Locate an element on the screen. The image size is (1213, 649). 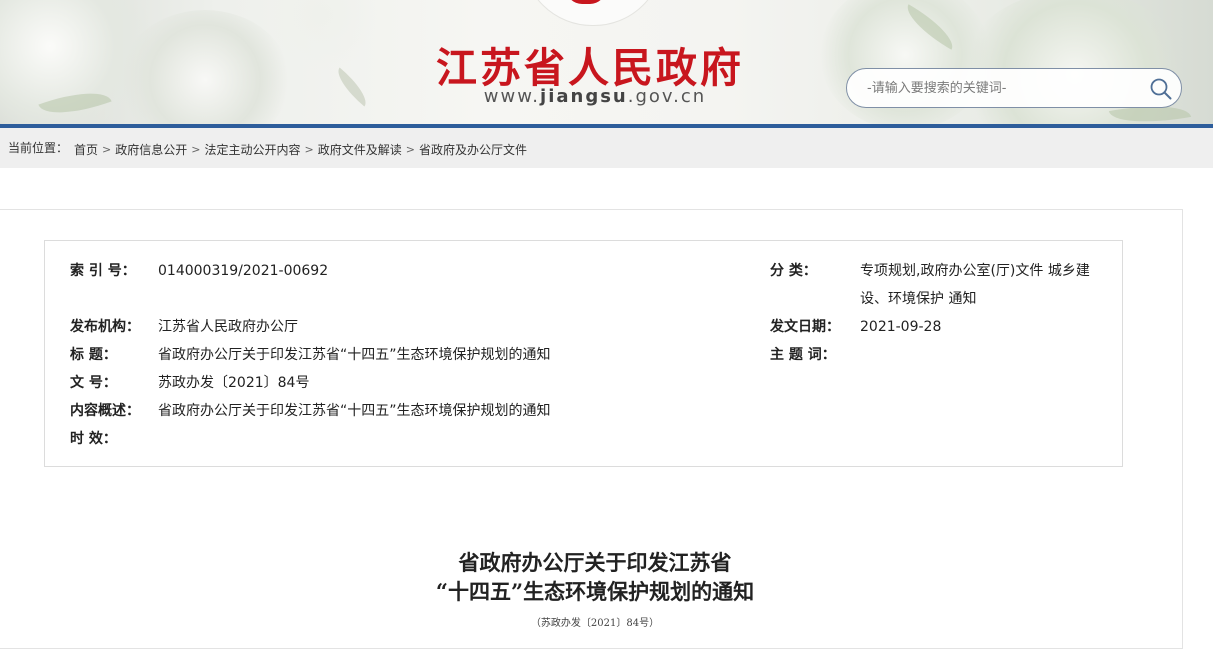
meta-value: 设、环境保护 通知 is located at coordinates (918, 299).